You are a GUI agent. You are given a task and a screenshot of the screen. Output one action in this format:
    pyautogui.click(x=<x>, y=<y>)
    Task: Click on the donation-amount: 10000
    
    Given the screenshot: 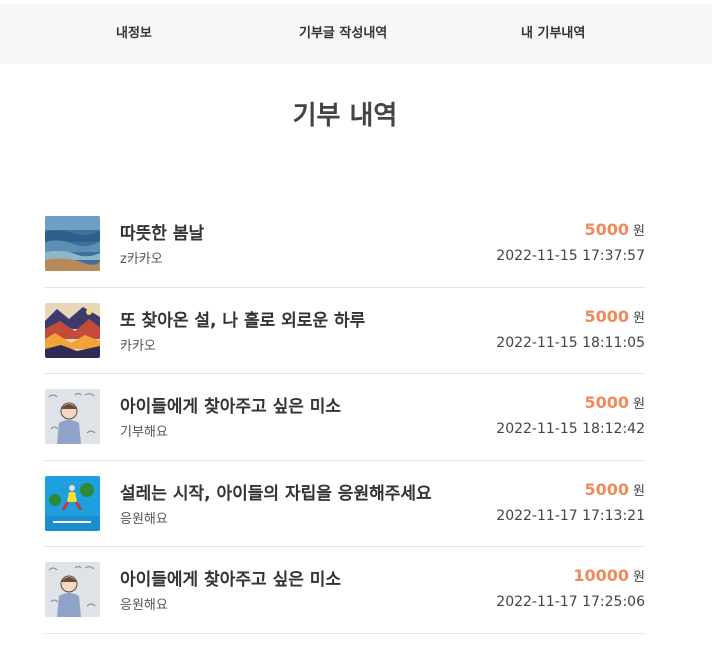 What is the action you would take?
    pyautogui.click(x=601, y=575)
    